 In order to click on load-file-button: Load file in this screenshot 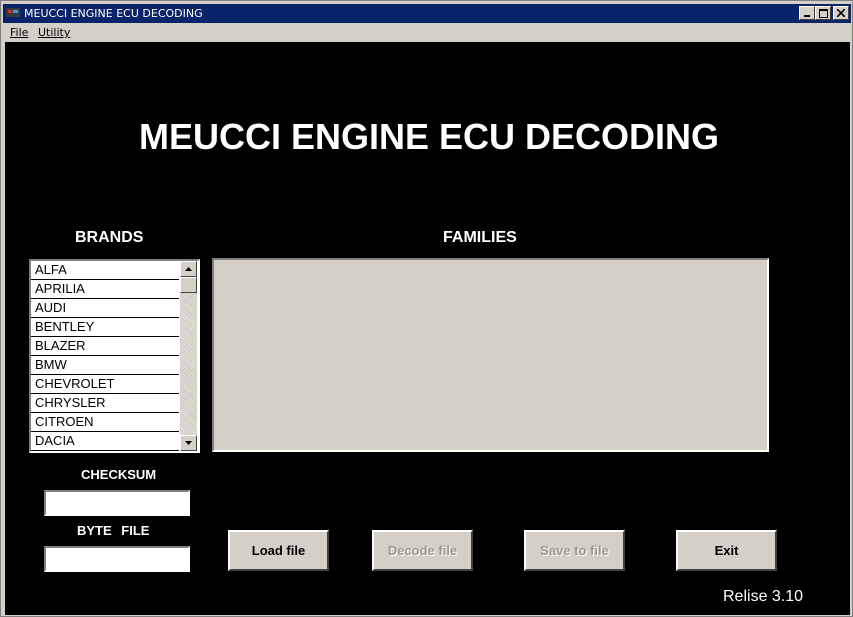, I will do `click(278, 550)`.